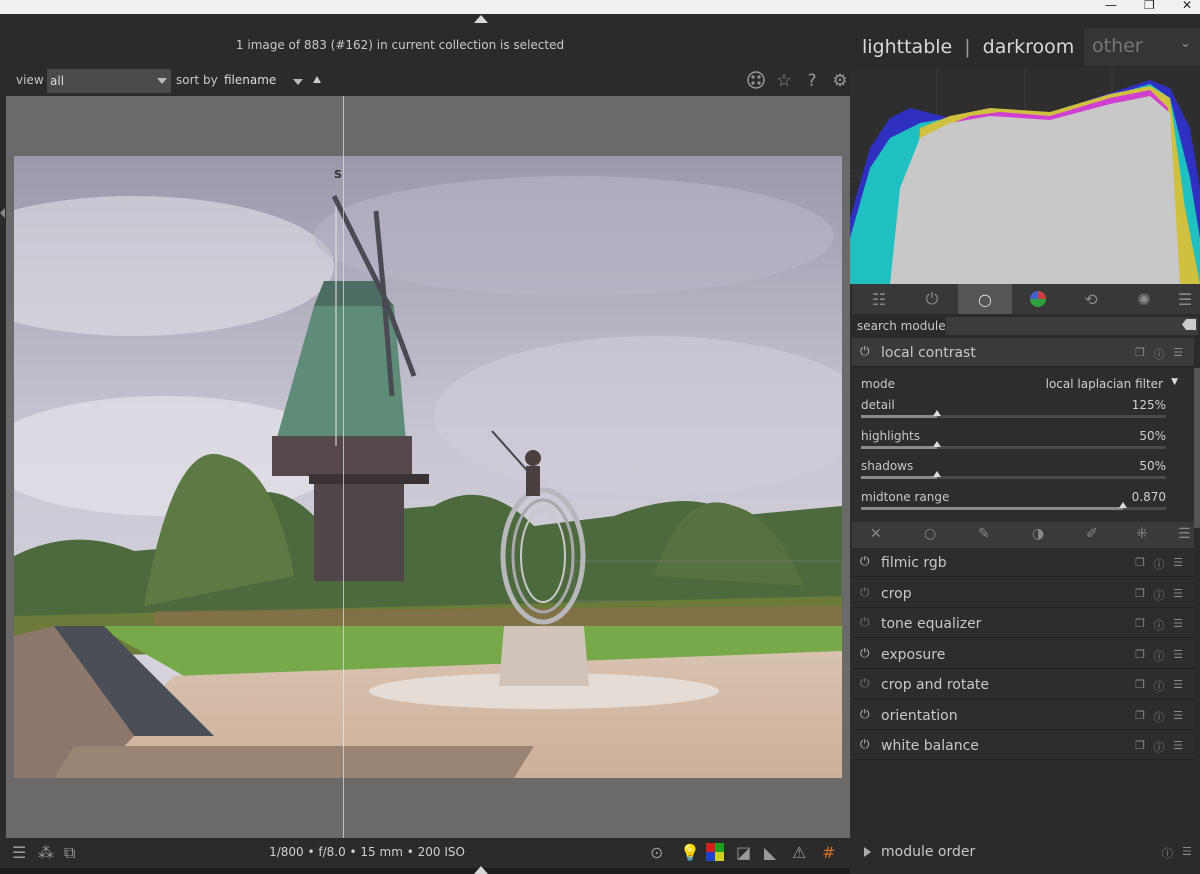 The image size is (1200, 874). Describe the element at coordinates (984, 534) in the screenshot. I see `mask-drawn-icon: ✎` at that location.